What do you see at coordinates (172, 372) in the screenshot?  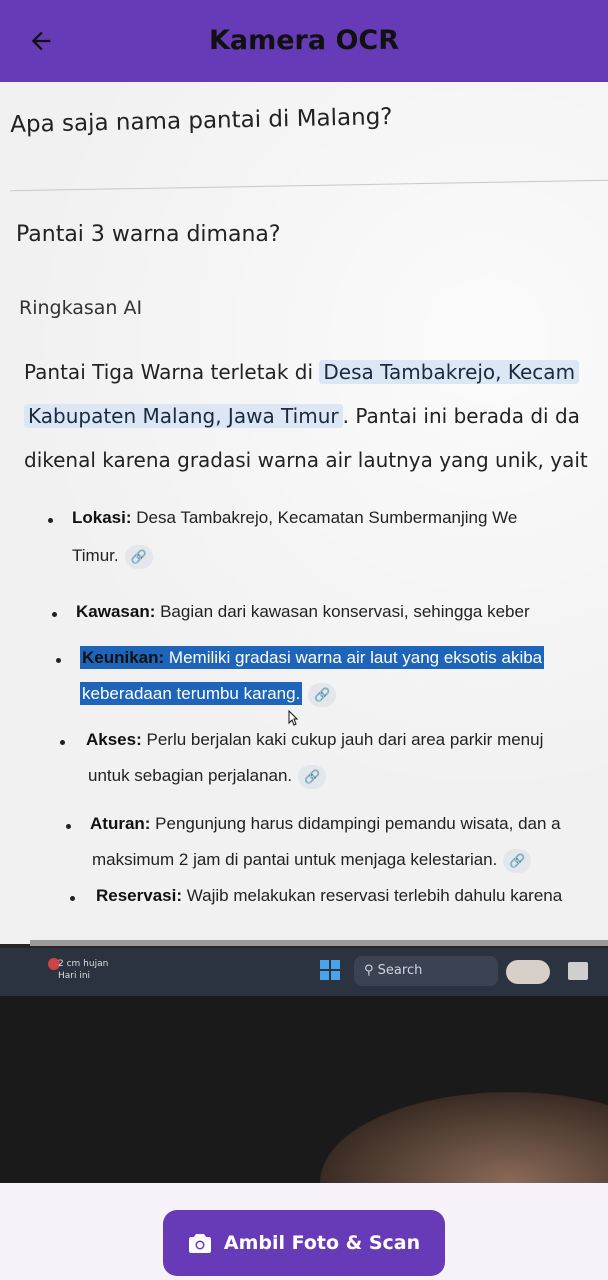 I see `para-line1-prefix: Pantai Tiga Warna terletak di` at bounding box center [172, 372].